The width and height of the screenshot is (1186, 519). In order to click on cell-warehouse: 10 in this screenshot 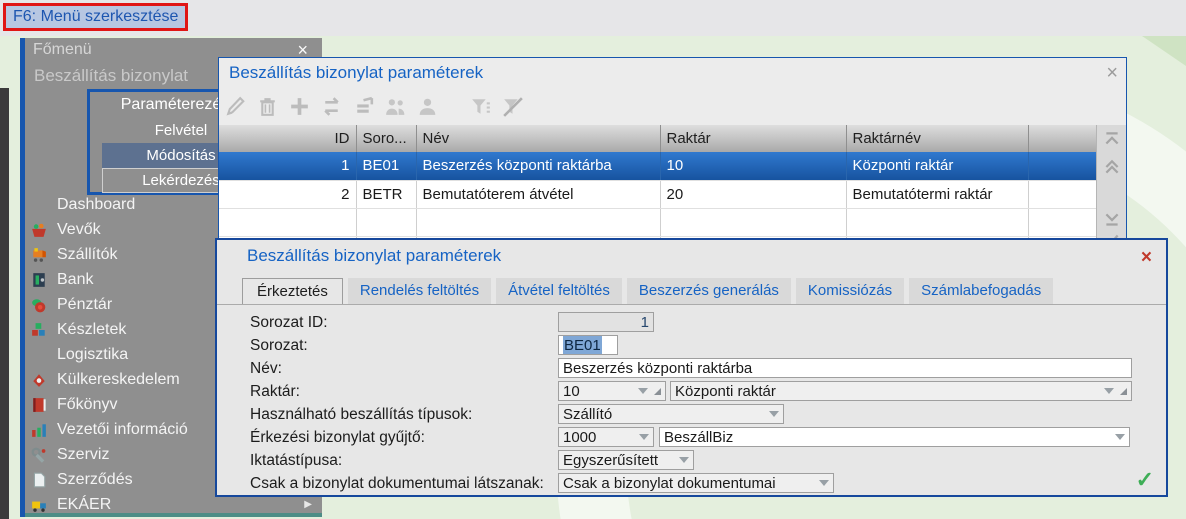, I will do `click(753, 166)`.